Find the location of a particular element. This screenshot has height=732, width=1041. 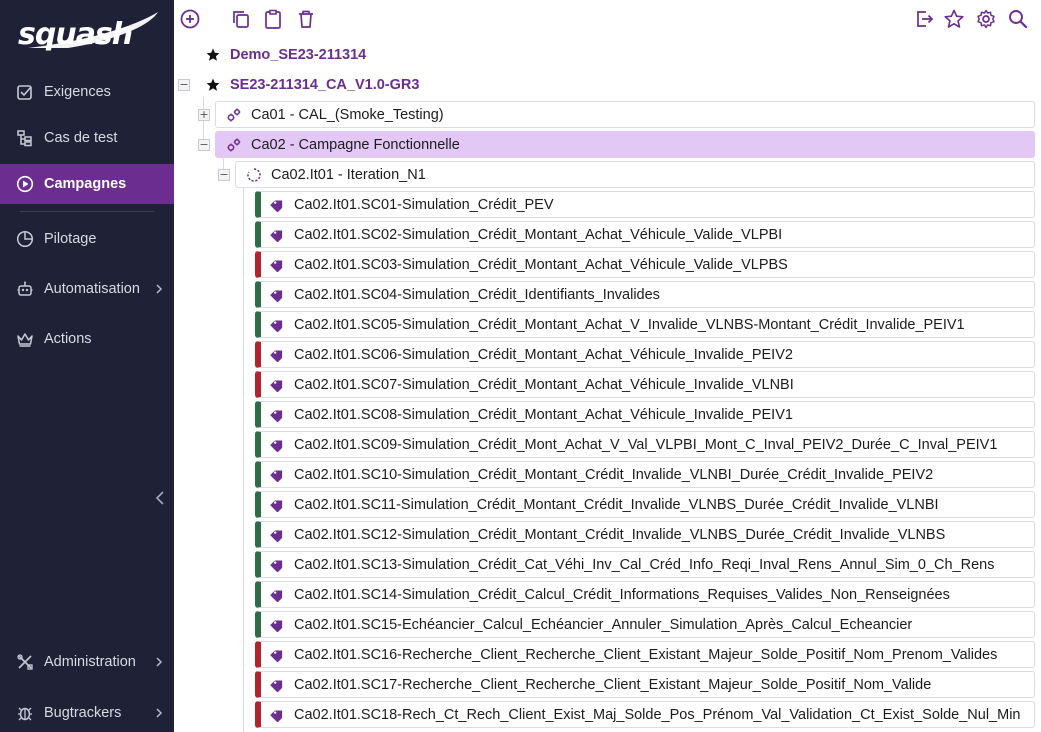

test-suite-node: Ca02.It01.SC01-Simulation_Crédit_PEV is located at coordinates (645, 204).